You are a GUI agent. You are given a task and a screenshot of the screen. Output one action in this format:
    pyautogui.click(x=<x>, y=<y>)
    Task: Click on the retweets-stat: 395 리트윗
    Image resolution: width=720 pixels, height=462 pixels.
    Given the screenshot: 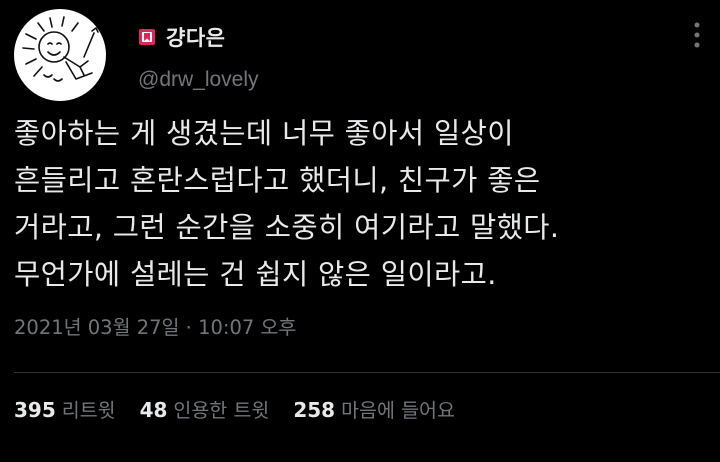 What is the action you would take?
    pyautogui.click(x=65, y=408)
    